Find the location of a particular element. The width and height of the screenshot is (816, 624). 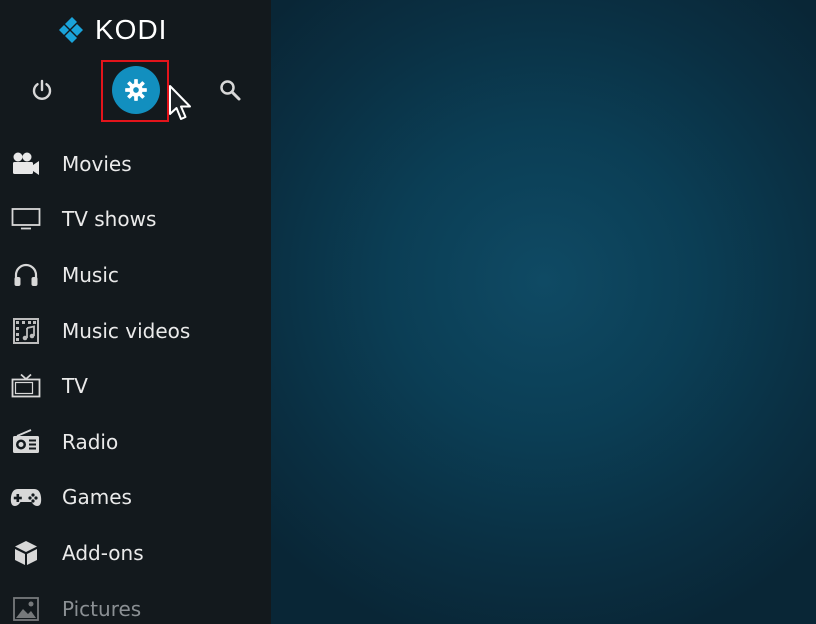

menu-item-label: TV shows is located at coordinates (109, 219).